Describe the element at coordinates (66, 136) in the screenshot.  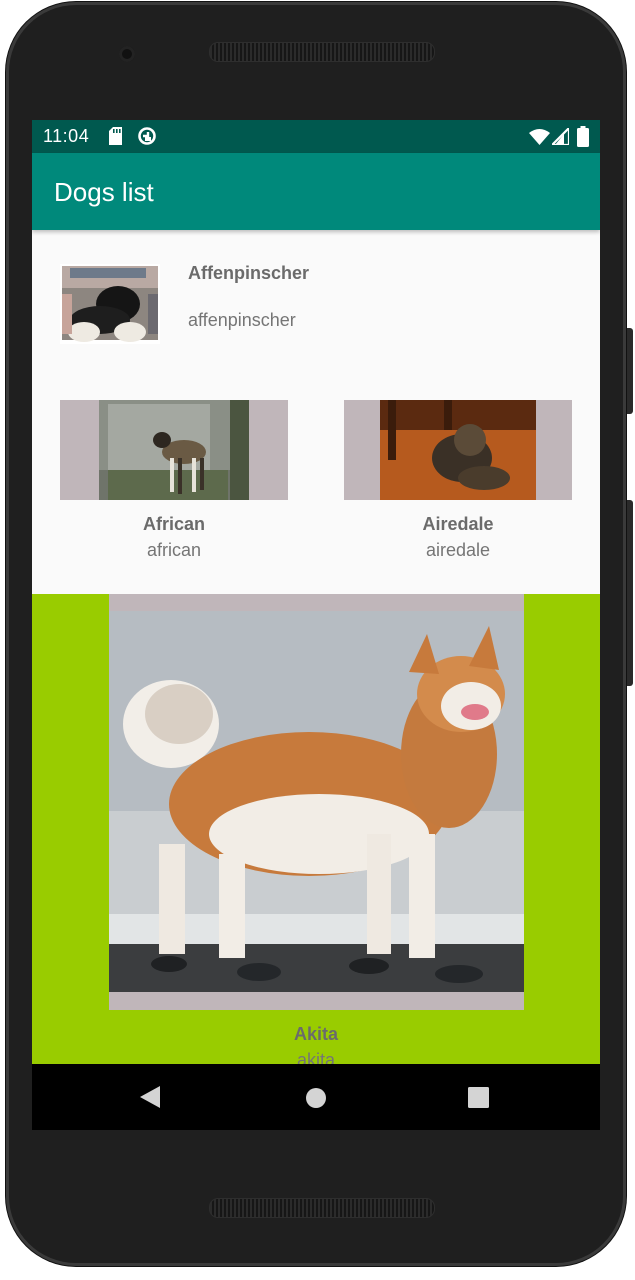
I see `status-time: 11:04` at that location.